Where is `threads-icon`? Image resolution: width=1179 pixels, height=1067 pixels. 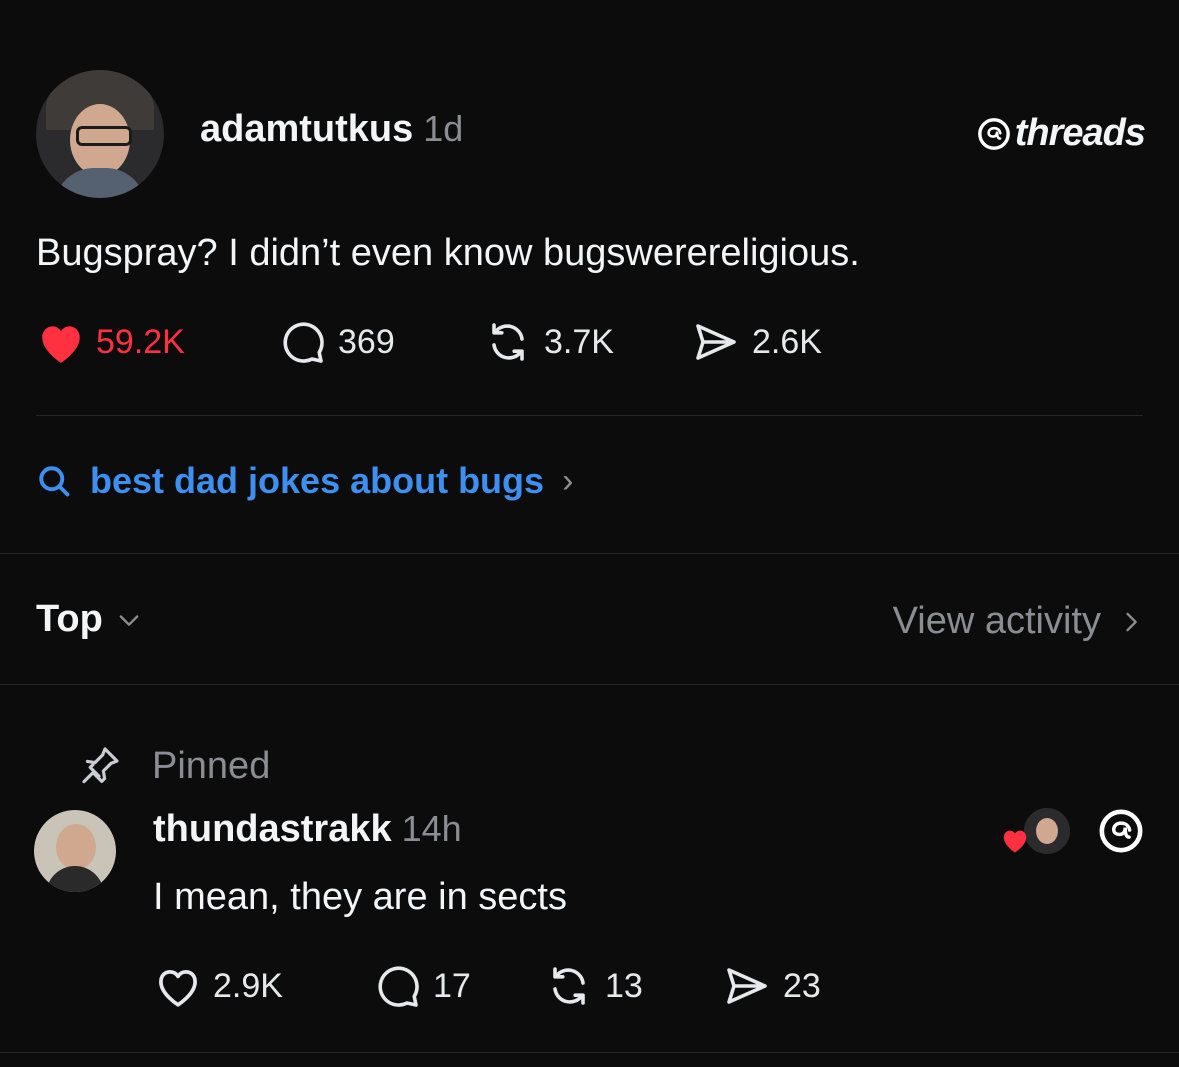 threads-icon is located at coordinates (1121, 831).